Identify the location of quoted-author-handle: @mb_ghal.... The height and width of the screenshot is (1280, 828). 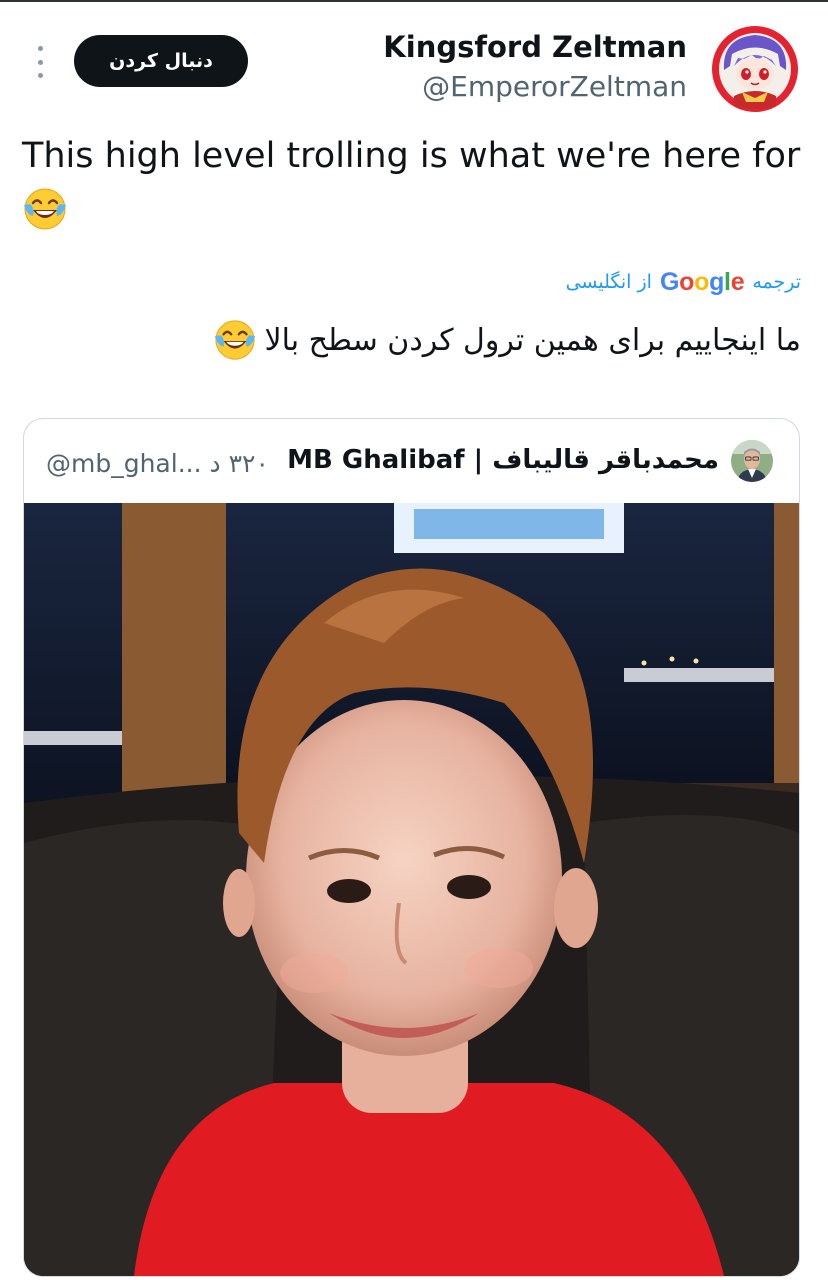
(124, 463).